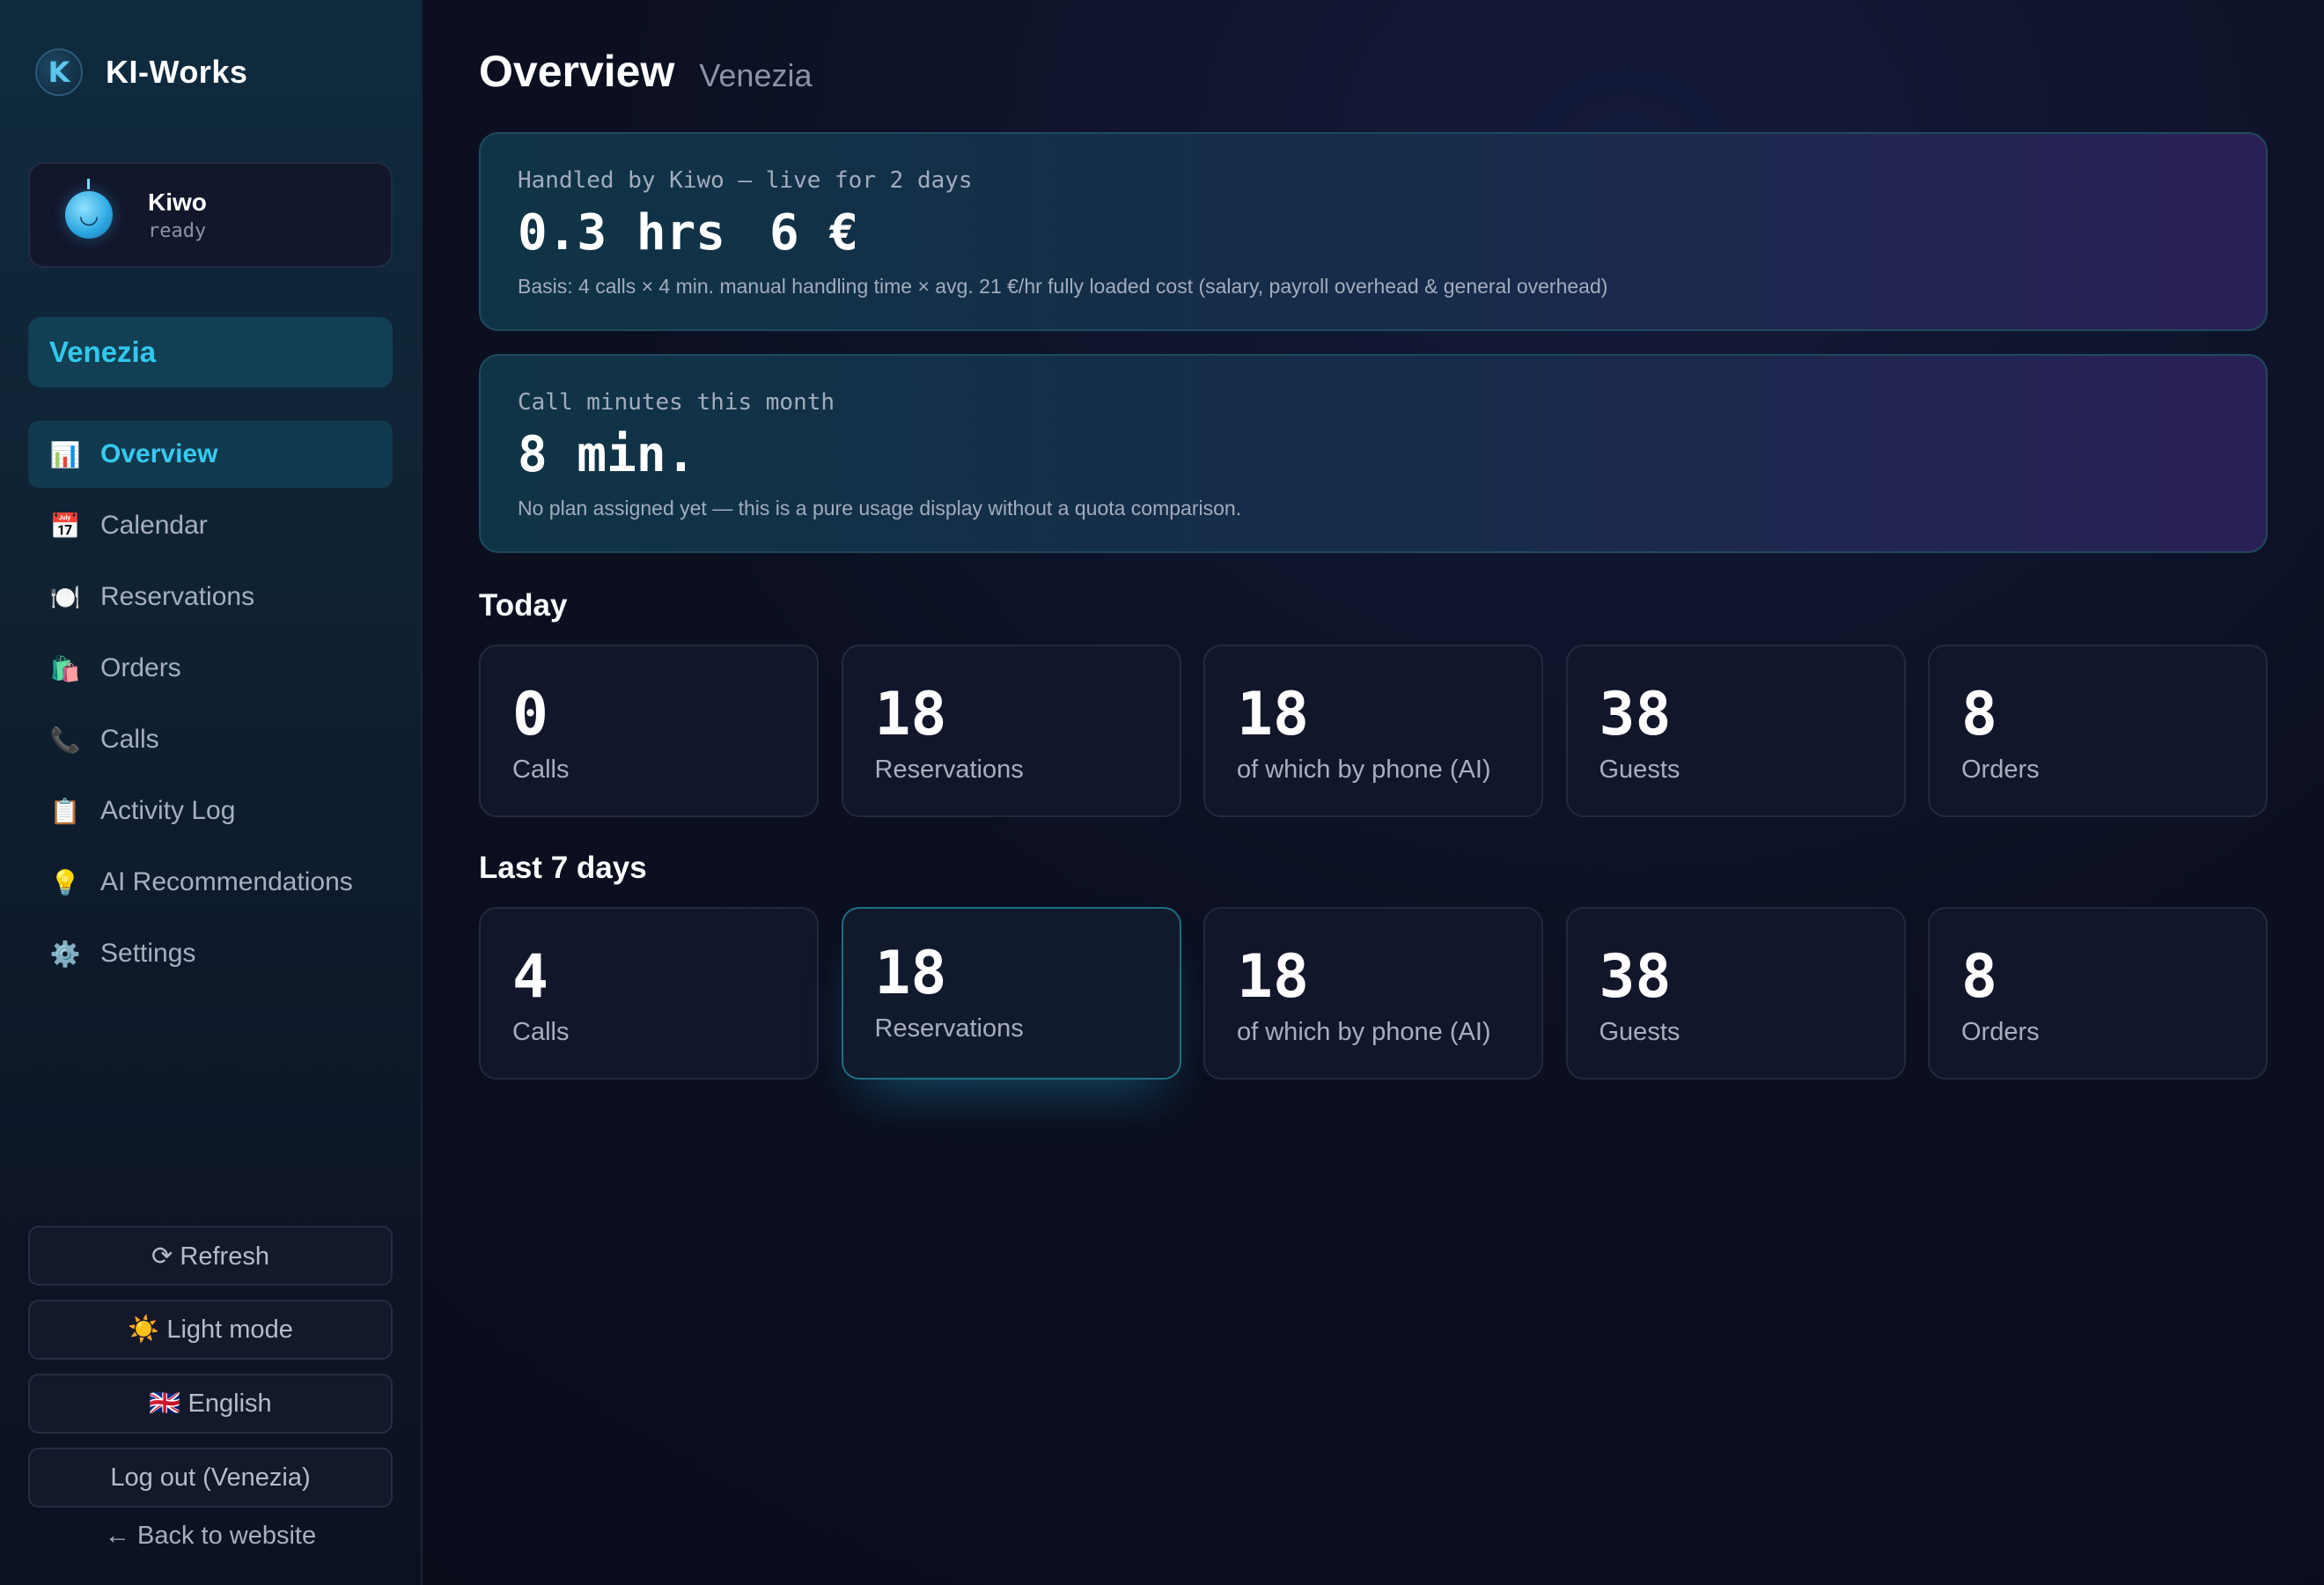 This screenshot has width=2324, height=1585. Describe the element at coordinates (563, 868) in the screenshot. I see `last-7-days-section-title: Last 7 days` at that location.